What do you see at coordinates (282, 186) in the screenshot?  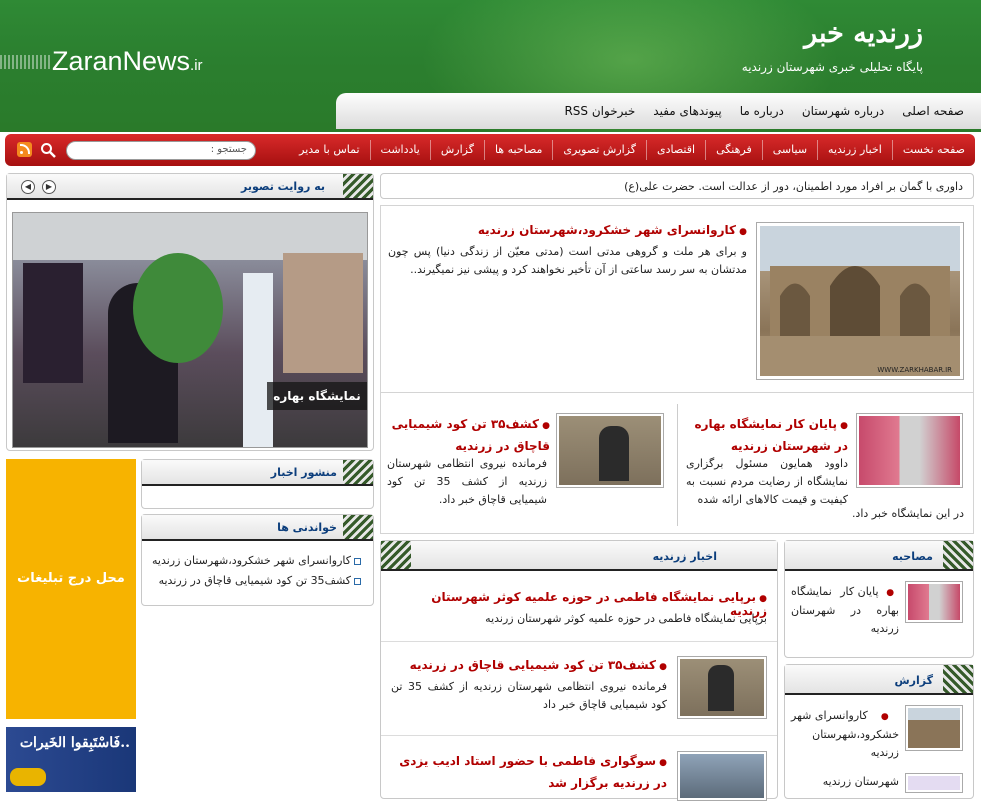 I see `gallery-title: به روایت تصویر` at bounding box center [282, 186].